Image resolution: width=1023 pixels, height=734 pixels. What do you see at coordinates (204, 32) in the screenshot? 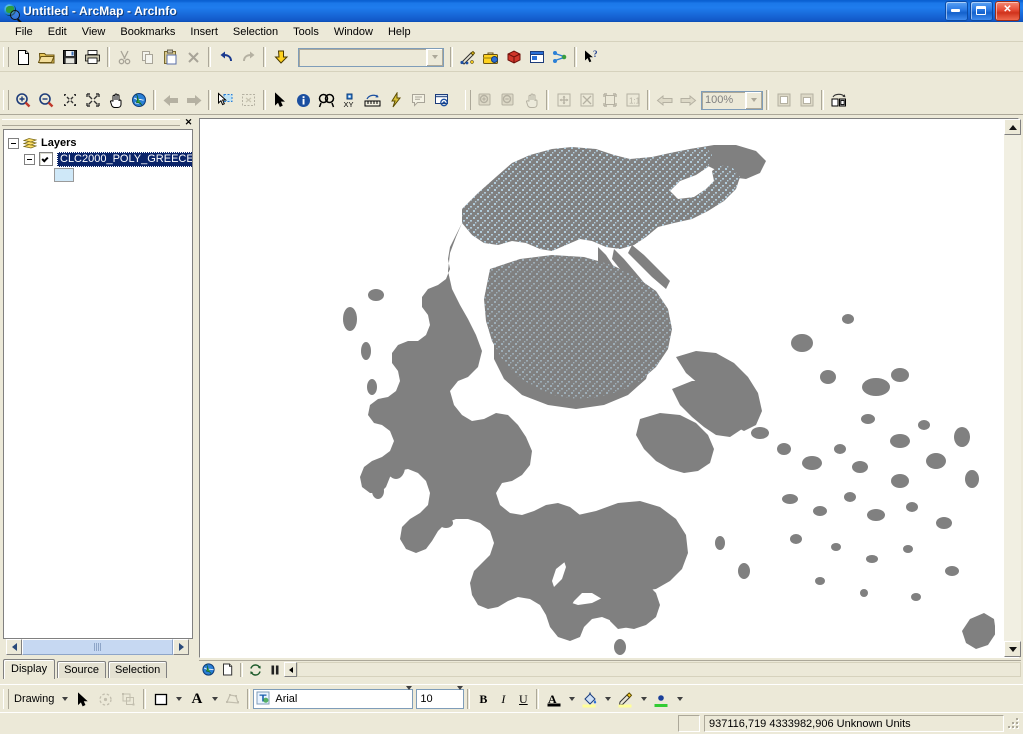
I see `menu-insert: Insert` at bounding box center [204, 32].